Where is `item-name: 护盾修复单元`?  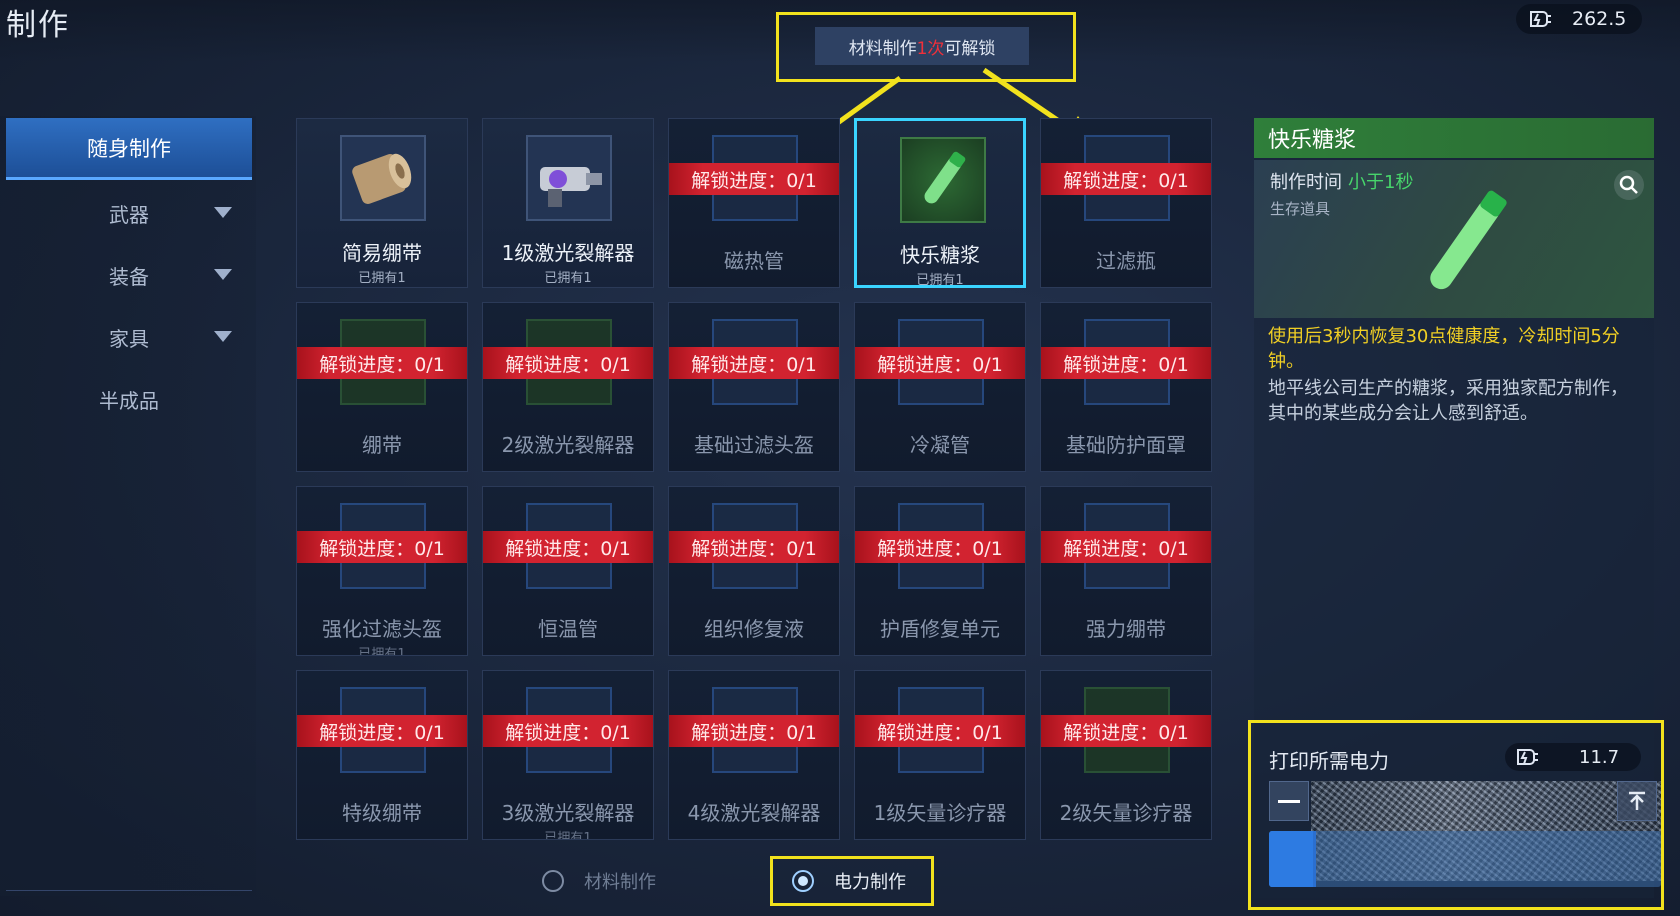 item-name: 护盾修复单元 is located at coordinates (940, 629).